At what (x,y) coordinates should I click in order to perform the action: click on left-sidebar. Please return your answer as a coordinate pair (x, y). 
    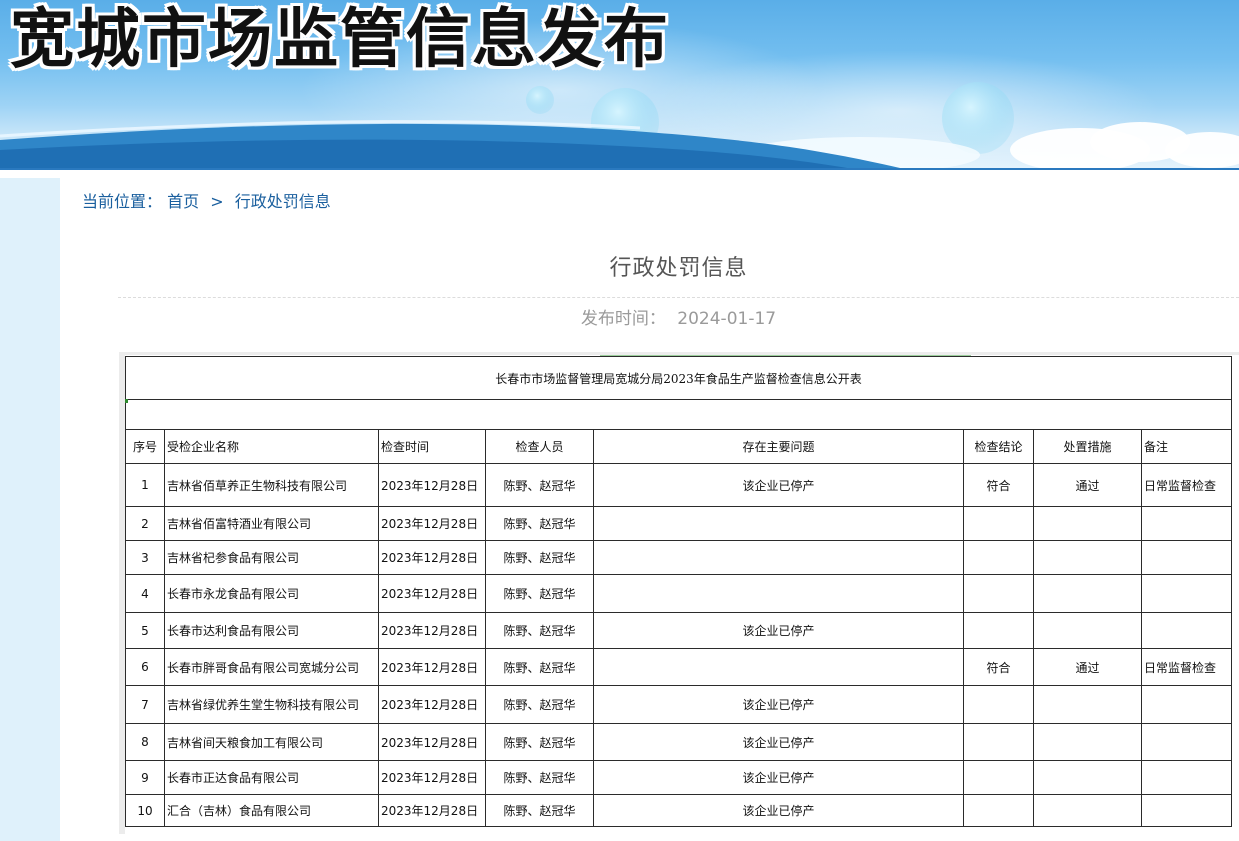
    Looking at the image, I should click on (30, 509).